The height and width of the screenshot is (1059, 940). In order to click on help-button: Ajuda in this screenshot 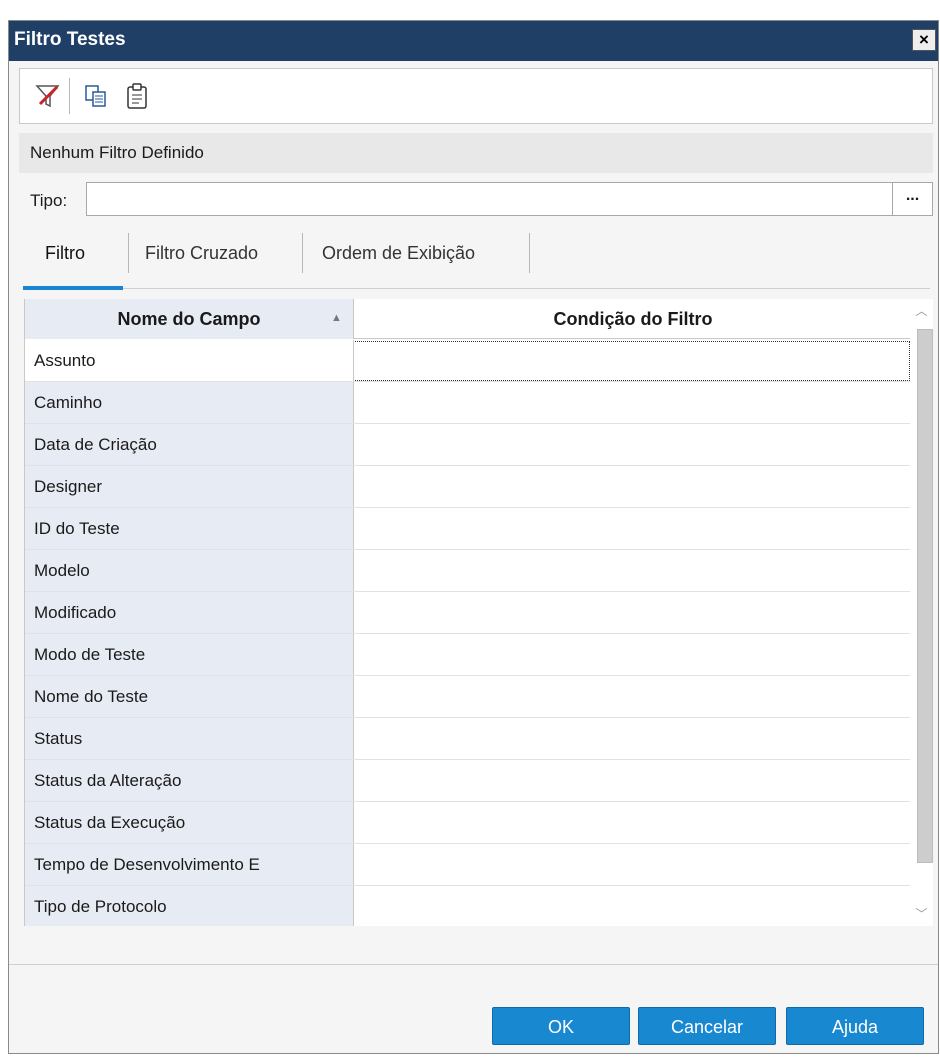, I will do `click(855, 1026)`.